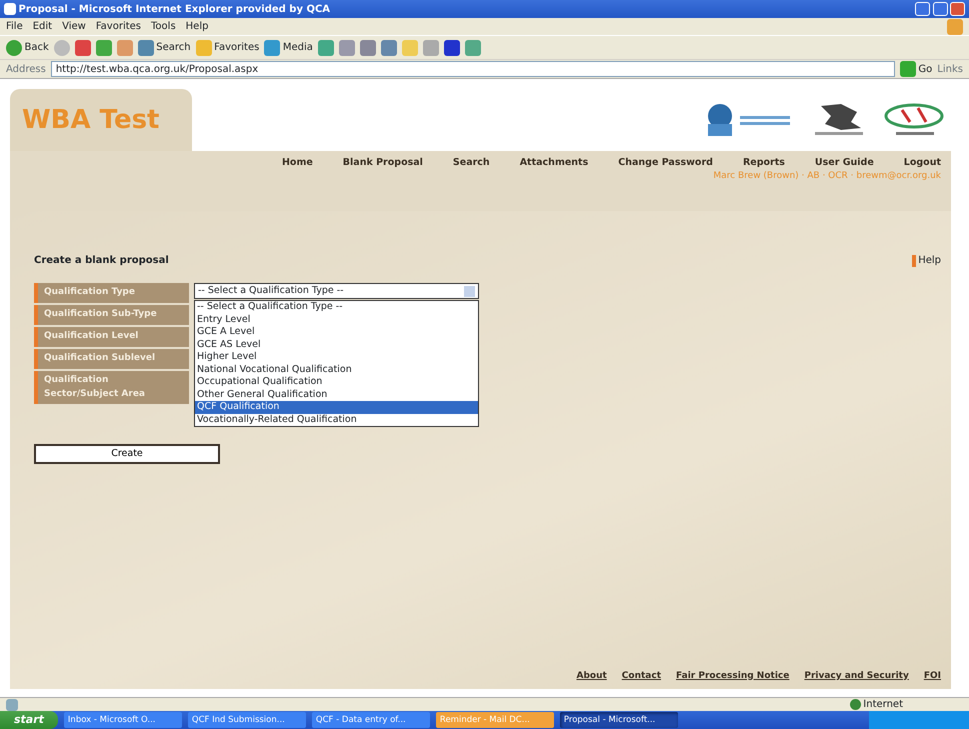 Image resolution: width=969 pixels, height=729 pixels. What do you see at coordinates (228, 48) in the screenshot?
I see `favorites-button: Favorites` at bounding box center [228, 48].